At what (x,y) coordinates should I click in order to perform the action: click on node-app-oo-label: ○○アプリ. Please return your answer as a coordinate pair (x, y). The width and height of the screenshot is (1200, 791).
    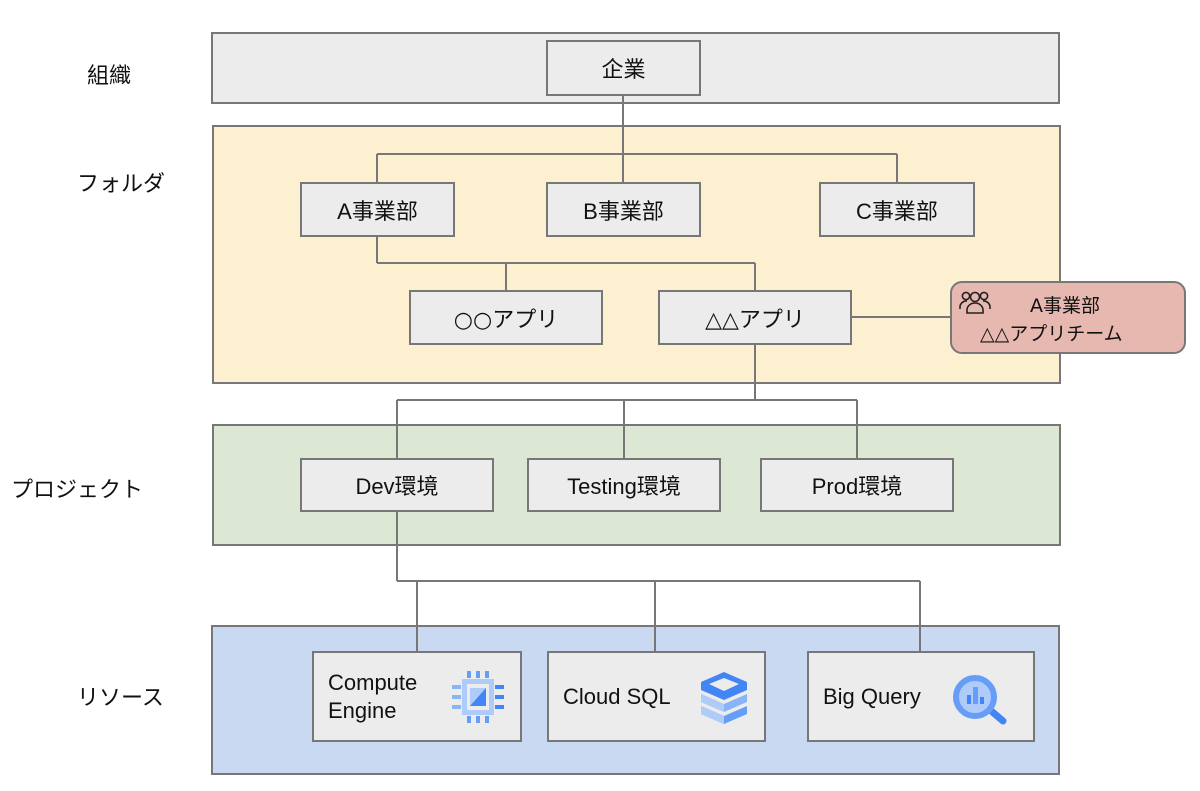
    Looking at the image, I should click on (506, 320).